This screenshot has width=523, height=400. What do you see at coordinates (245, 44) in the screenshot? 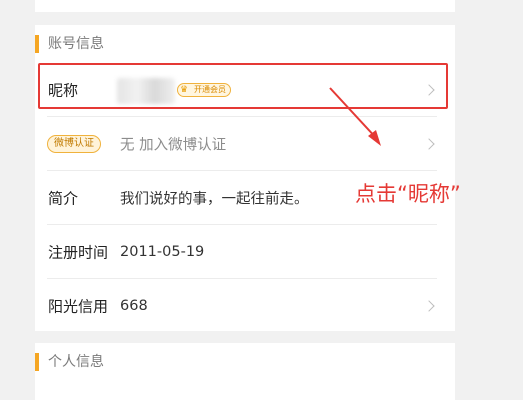
I see `account-info-header: 账号信息` at bounding box center [245, 44].